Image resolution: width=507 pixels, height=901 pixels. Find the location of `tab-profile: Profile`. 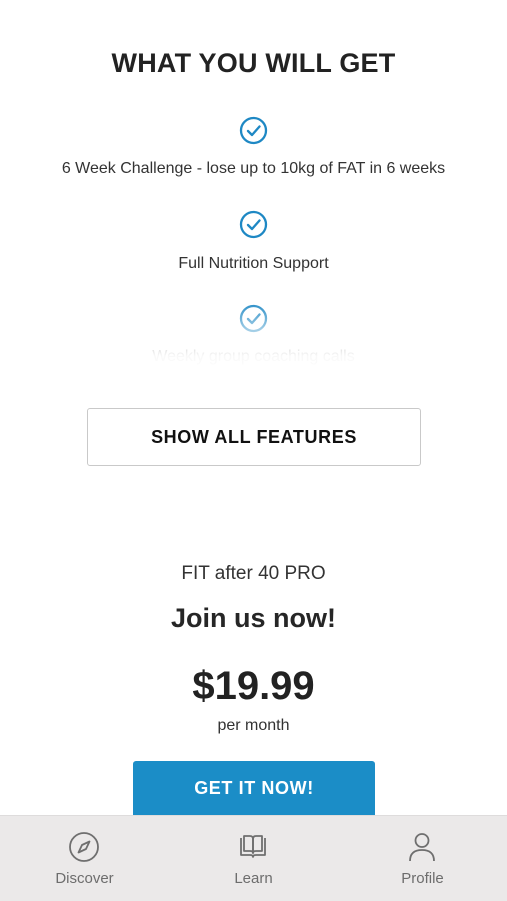

tab-profile: Profile is located at coordinates (422, 858).